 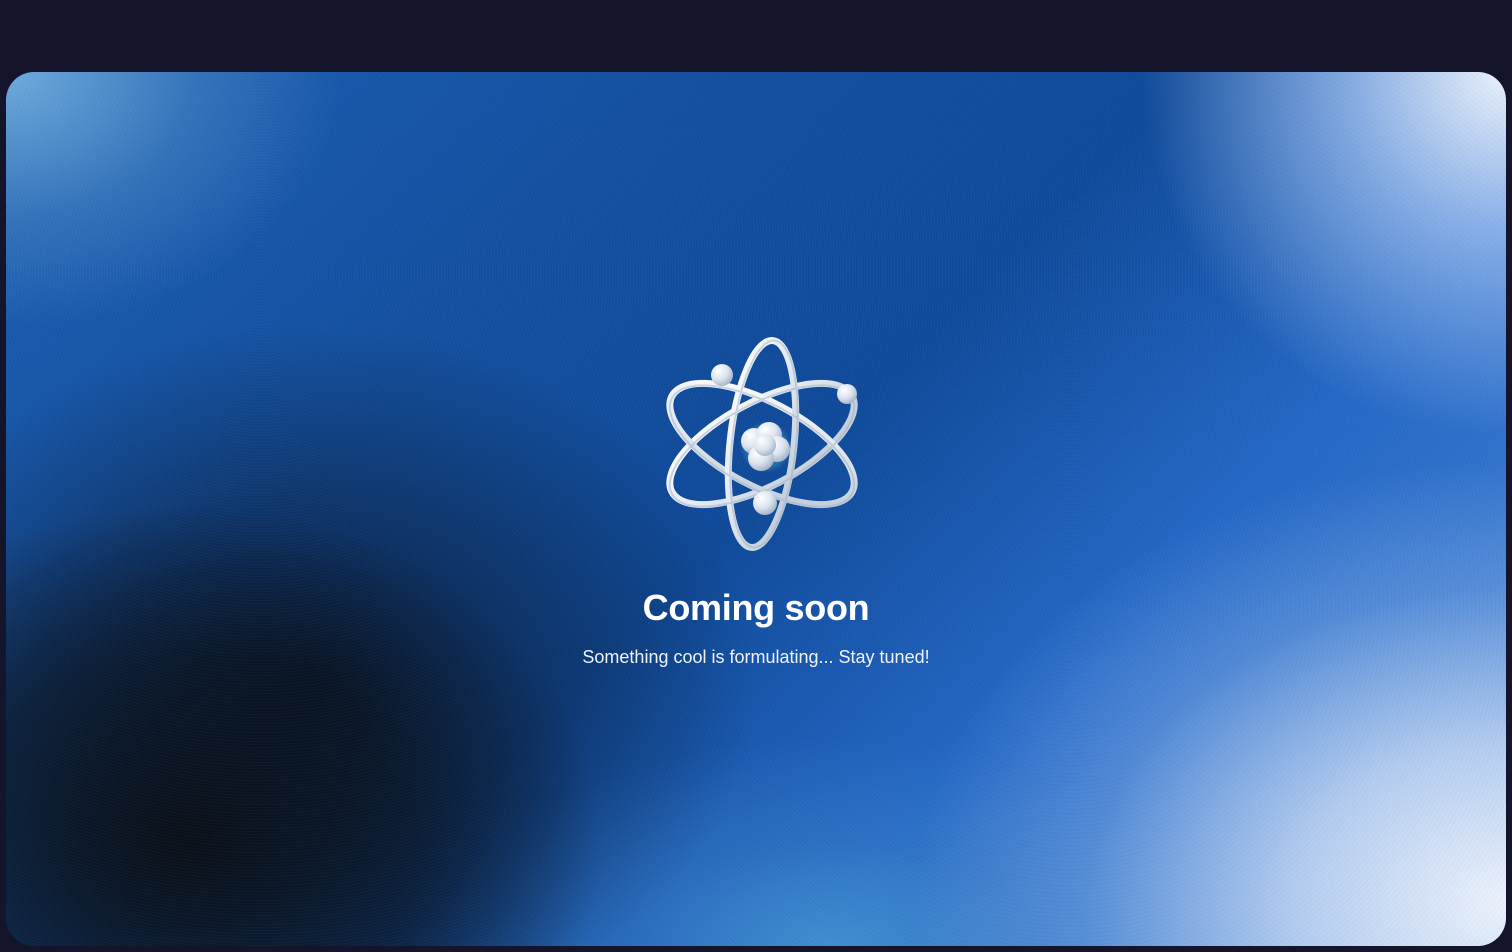 I want to click on atom-icon, so click(x=762, y=444).